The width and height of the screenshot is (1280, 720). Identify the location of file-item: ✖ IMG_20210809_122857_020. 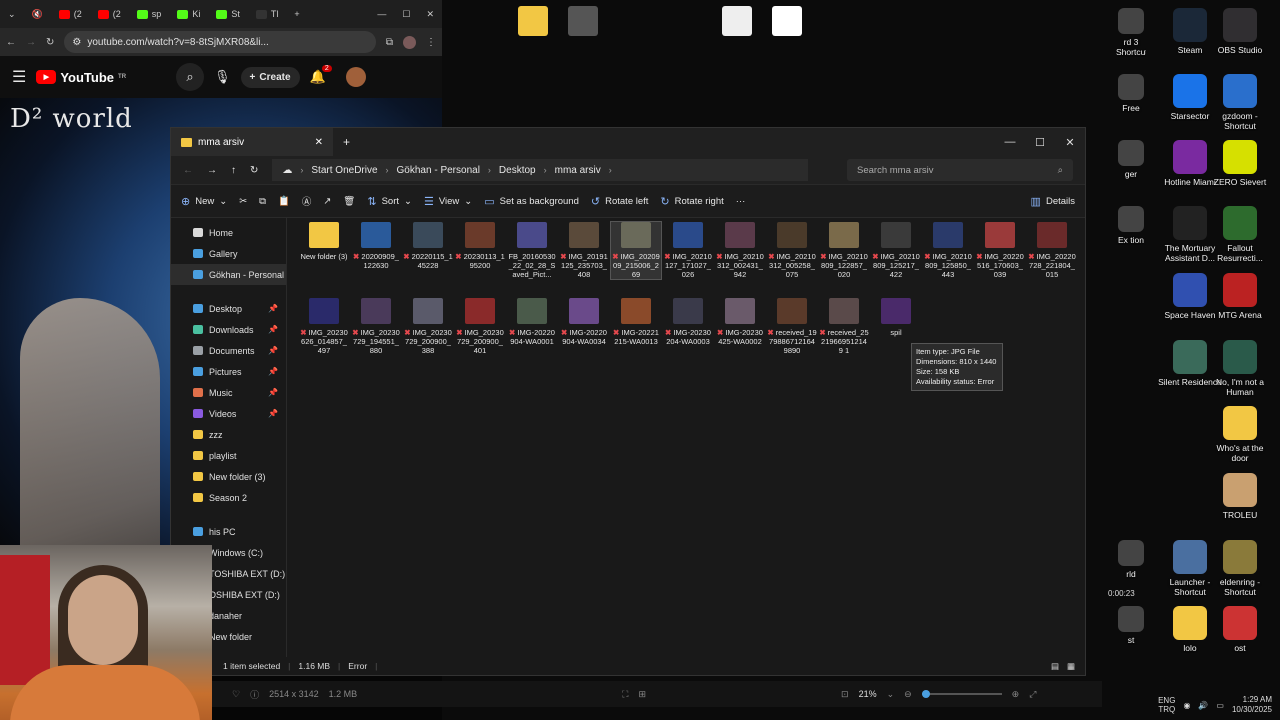
(844, 250).